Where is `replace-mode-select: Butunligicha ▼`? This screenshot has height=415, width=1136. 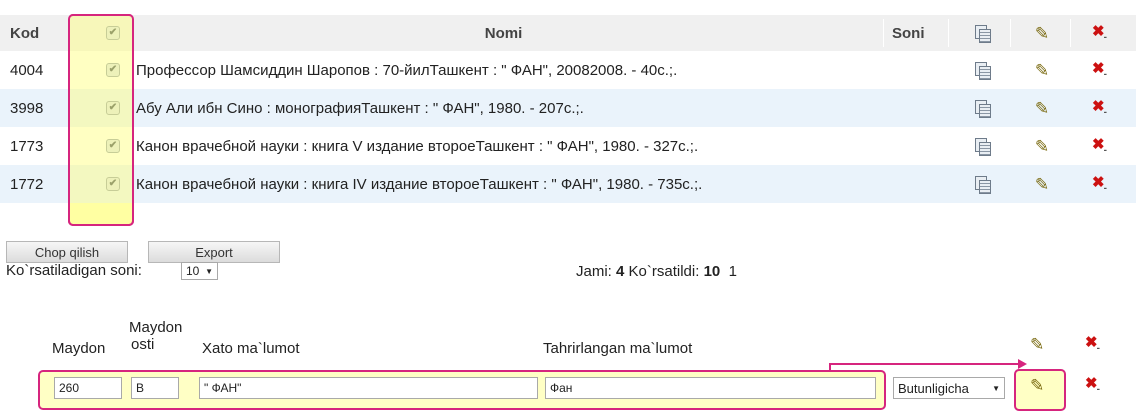
replace-mode-select: Butunligicha ▼ is located at coordinates (949, 388).